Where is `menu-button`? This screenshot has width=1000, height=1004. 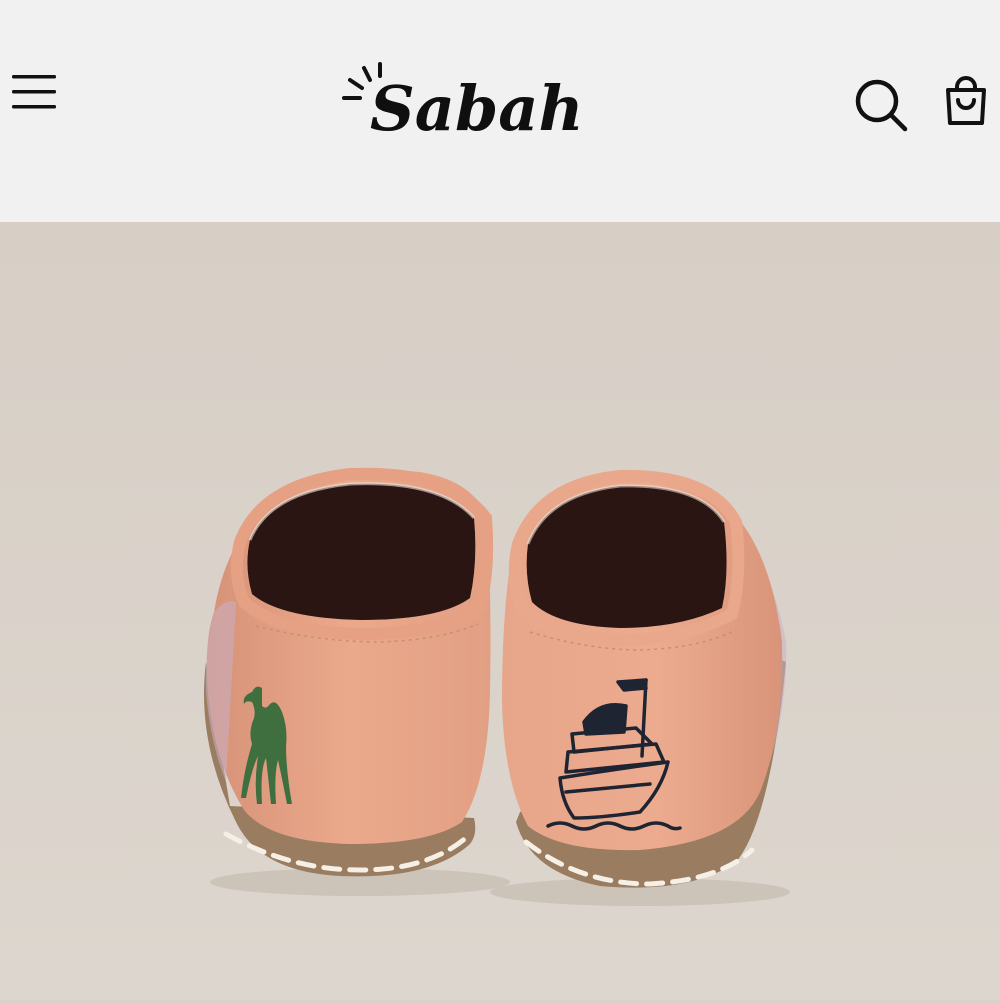 menu-button is located at coordinates (35, 92).